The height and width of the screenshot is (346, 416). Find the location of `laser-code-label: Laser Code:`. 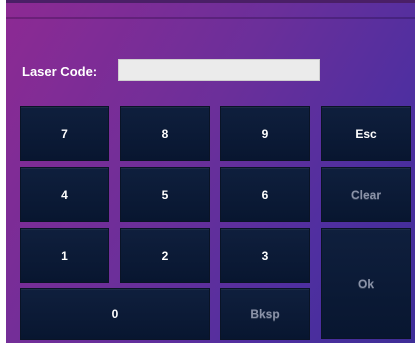

laser-code-label: Laser Code: is located at coordinates (60, 71).